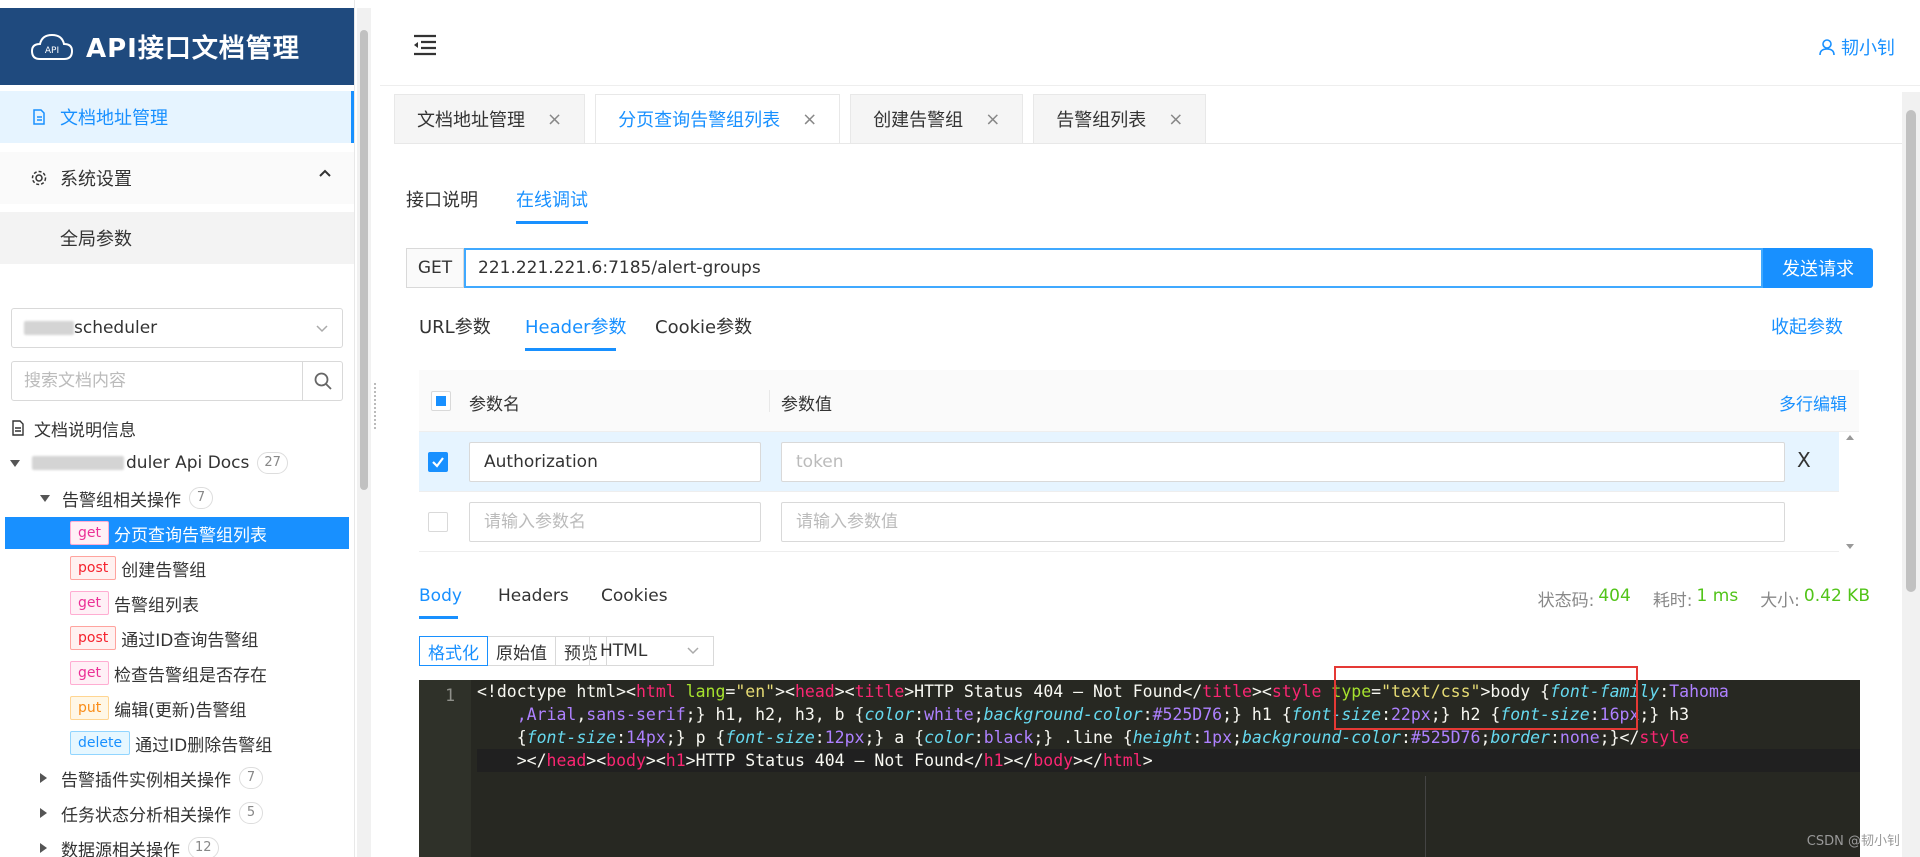 The image size is (1920, 857). I want to click on tree-group-label: 数据源相关操作, so click(120, 848).